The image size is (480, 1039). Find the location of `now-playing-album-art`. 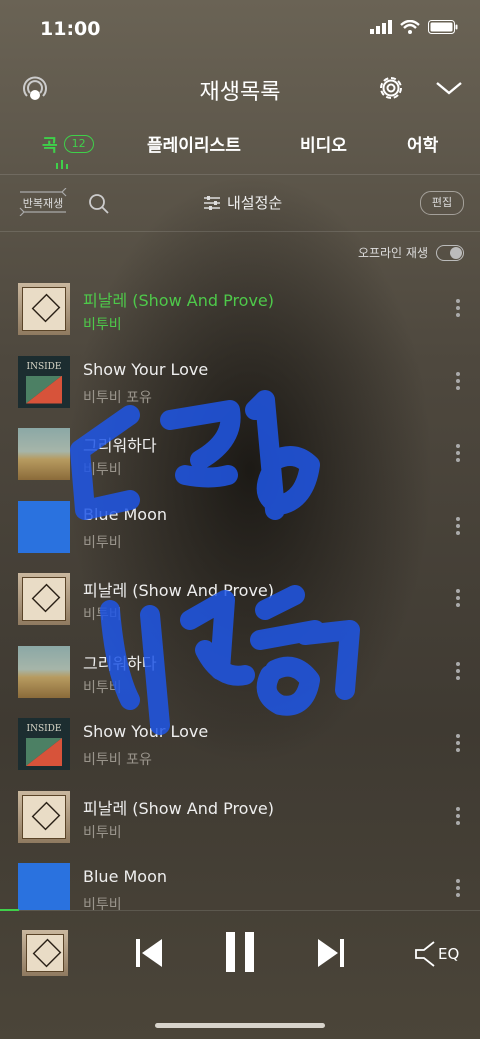

now-playing-album-art is located at coordinates (45, 953).